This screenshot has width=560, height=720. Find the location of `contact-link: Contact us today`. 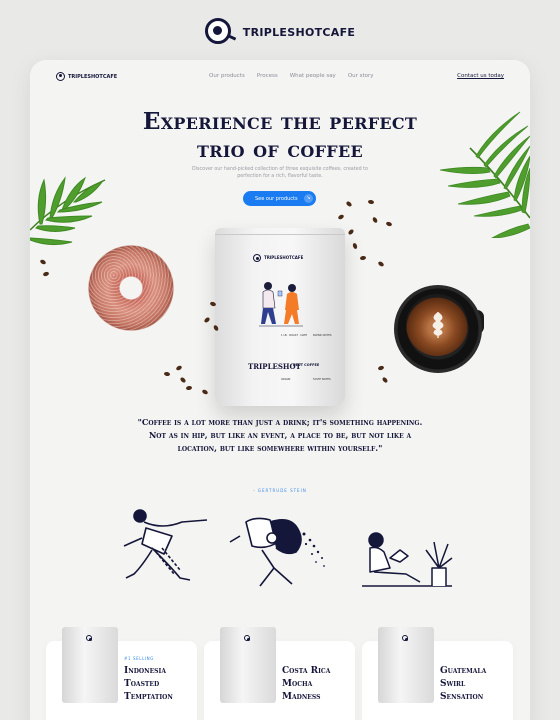

contact-link: Contact us today is located at coordinates (480, 76).